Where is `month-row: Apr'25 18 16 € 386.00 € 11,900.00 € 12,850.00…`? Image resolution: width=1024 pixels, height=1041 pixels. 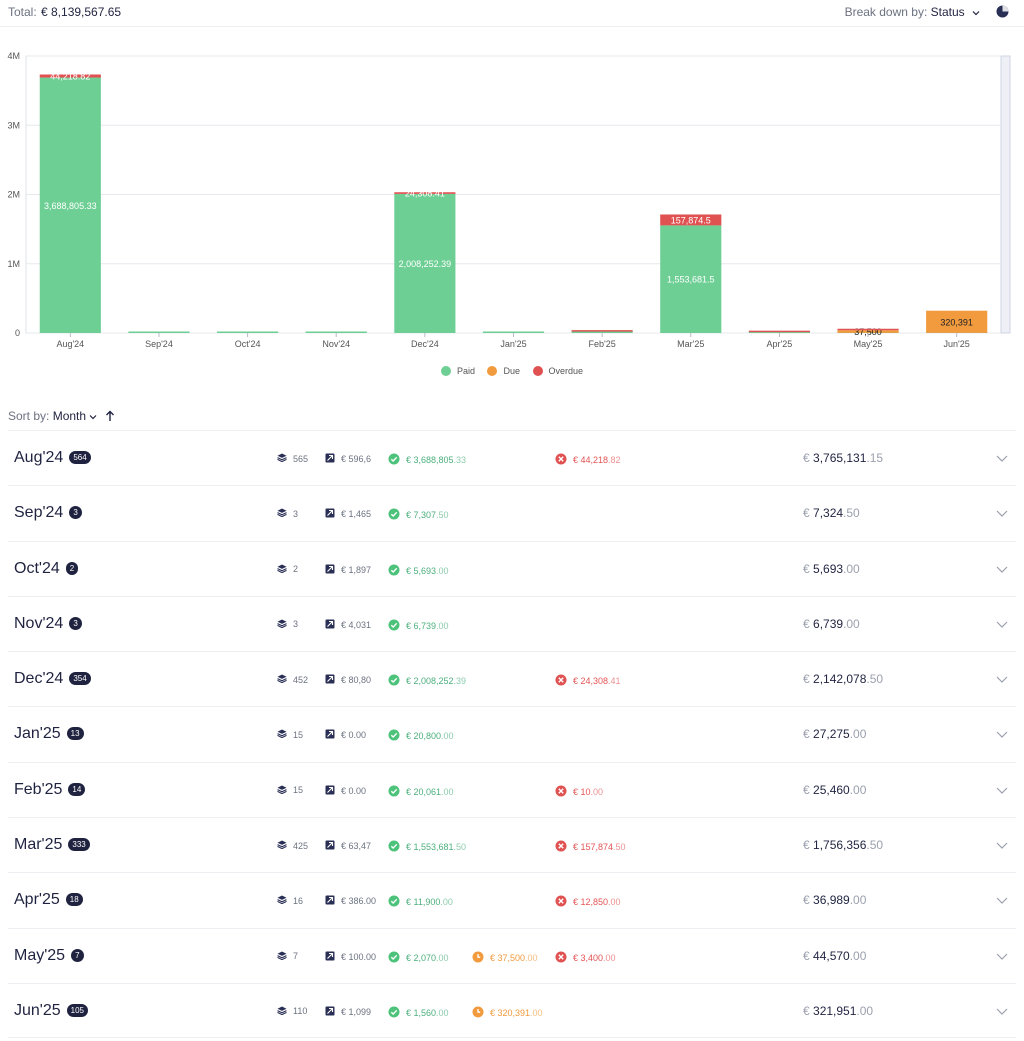 month-row: Apr'25 18 16 € 386.00 € 11,900.00 € 12,850.00… is located at coordinates (512, 899).